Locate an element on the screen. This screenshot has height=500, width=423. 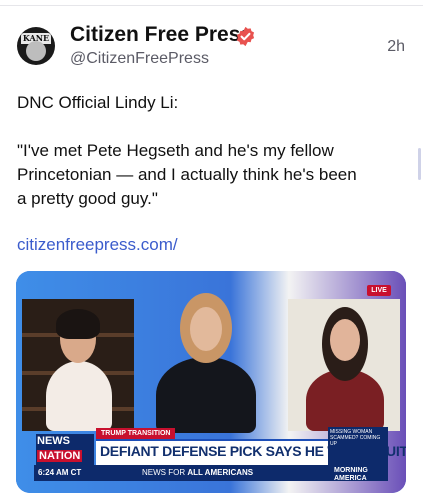
top-divider is located at coordinates (211, 3).